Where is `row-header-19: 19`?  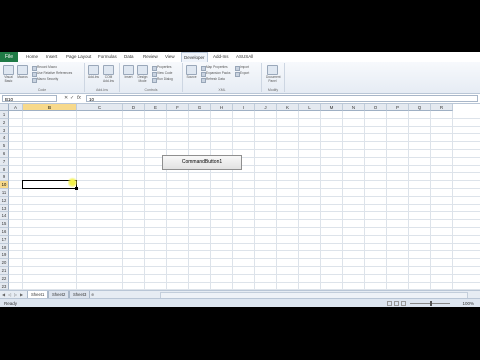 row-header-19: 19 is located at coordinates (4, 255).